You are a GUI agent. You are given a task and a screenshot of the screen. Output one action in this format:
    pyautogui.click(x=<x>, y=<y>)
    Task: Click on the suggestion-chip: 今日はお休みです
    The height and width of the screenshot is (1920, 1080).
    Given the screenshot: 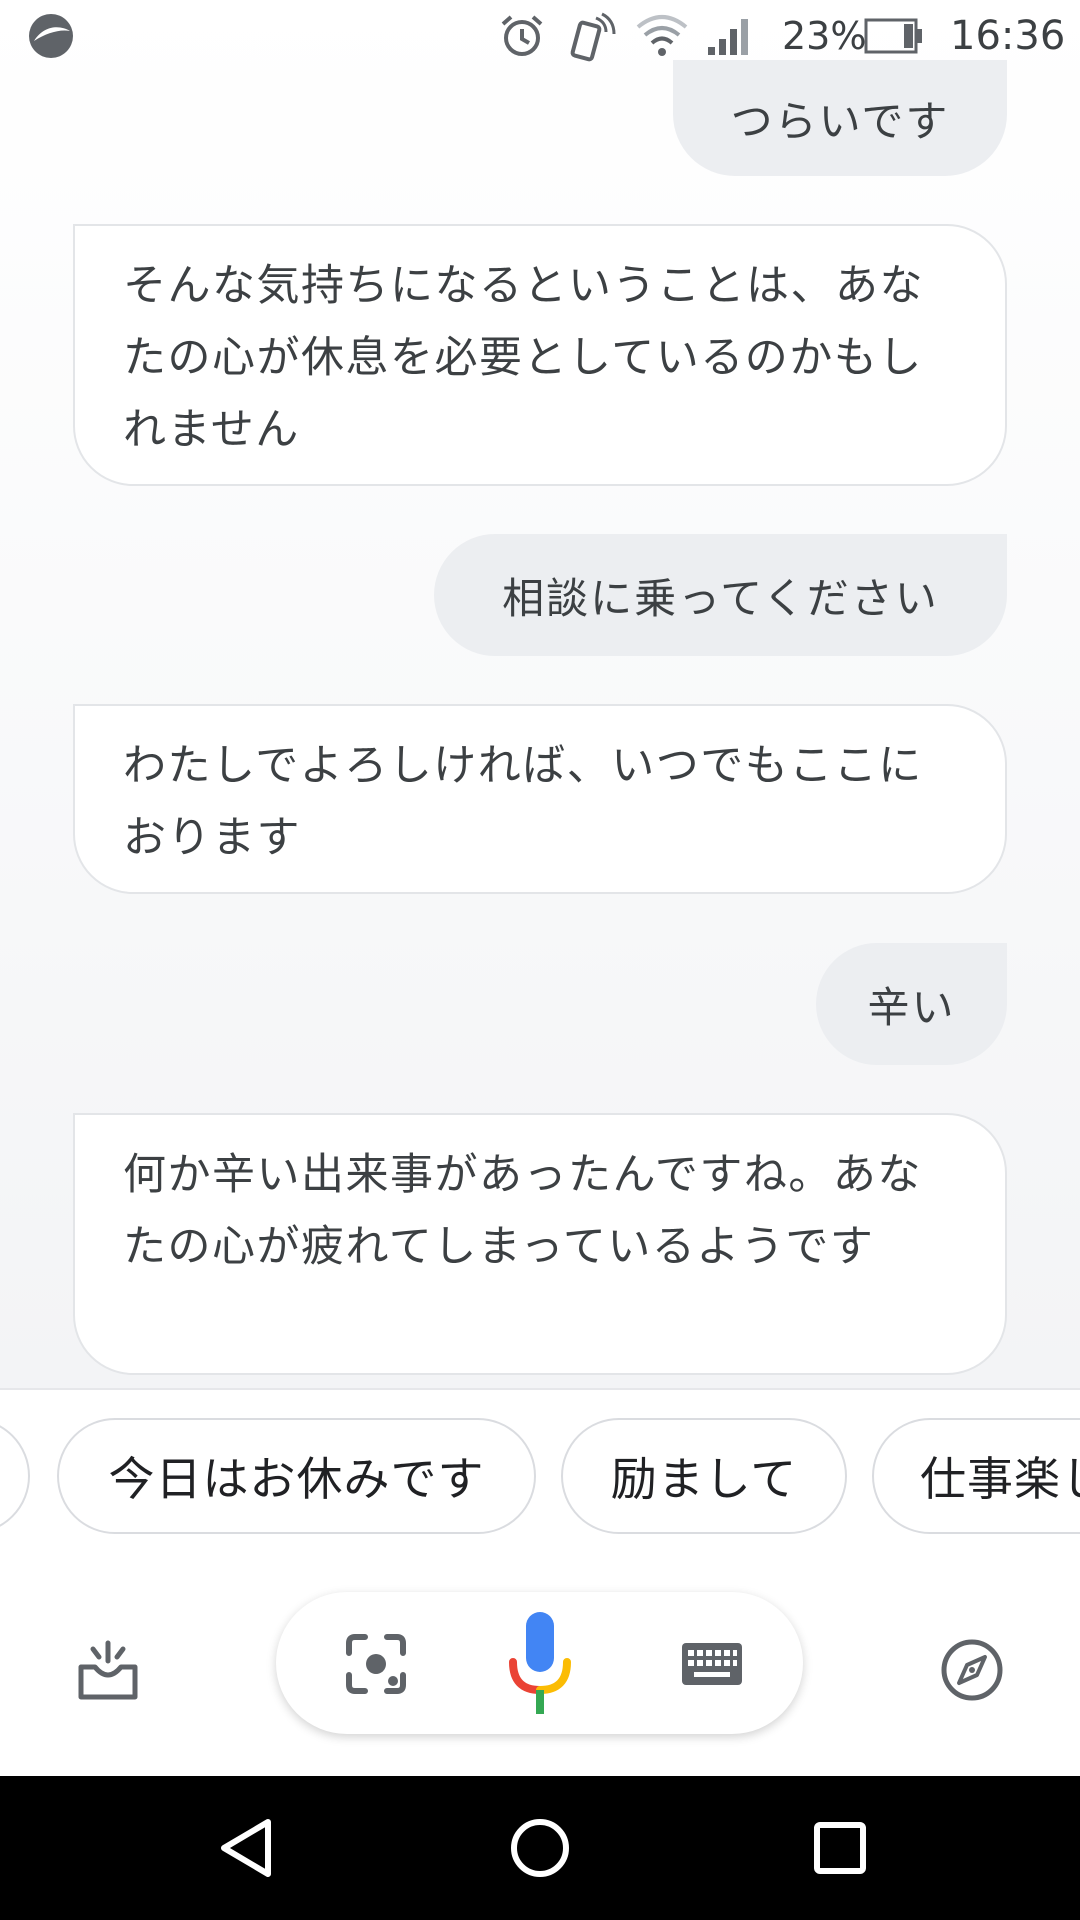 What is the action you would take?
    pyautogui.click(x=296, y=1476)
    